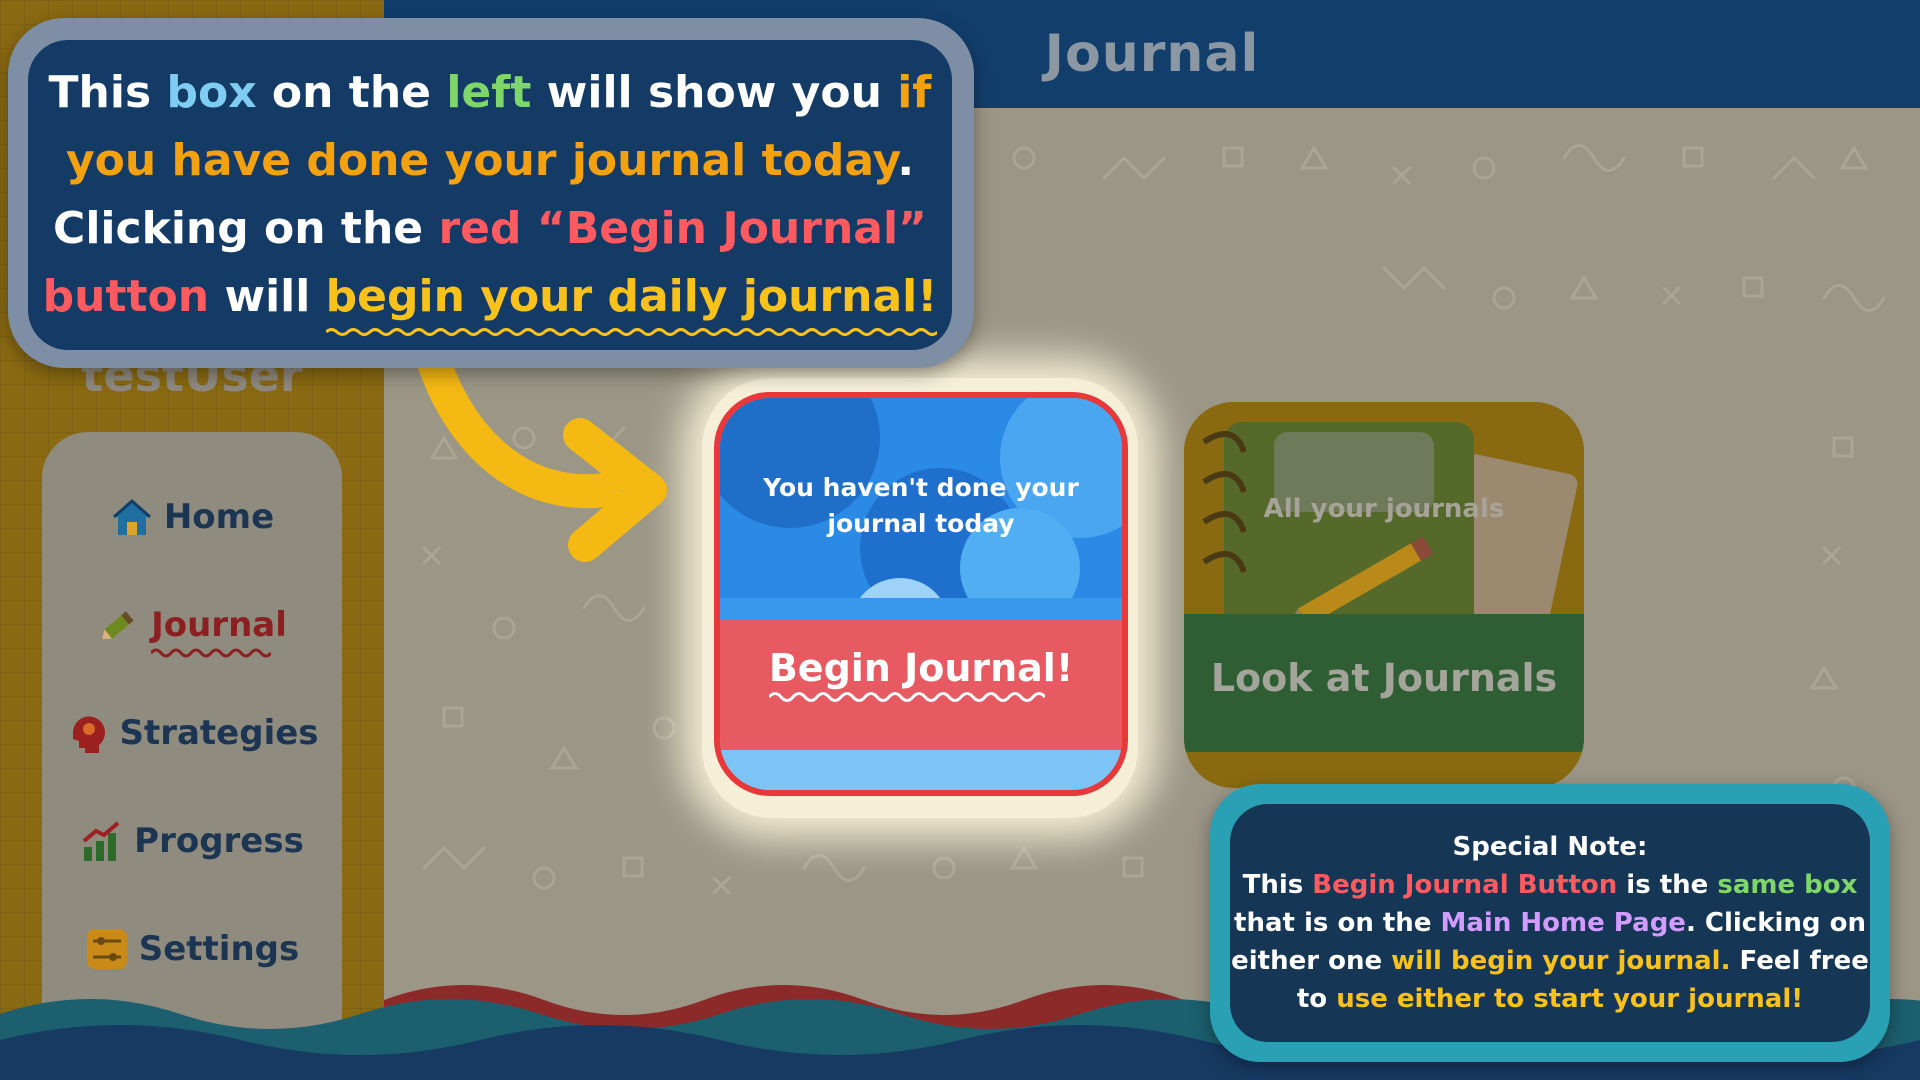 The width and height of the screenshot is (1920, 1080). What do you see at coordinates (1384, 595) in the screenshot?
I see `look-at-journals-card: All your journals Look at Journals` at bounding box center [1384, 595].